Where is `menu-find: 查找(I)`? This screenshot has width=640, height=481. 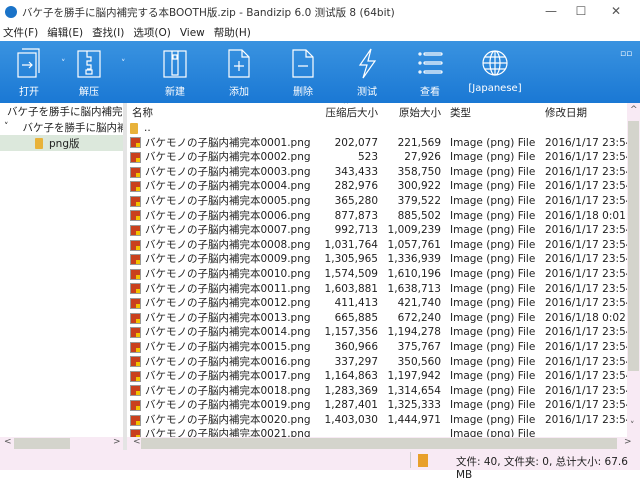
menu-find: 查找(I) is located at coordinates (108, 32).